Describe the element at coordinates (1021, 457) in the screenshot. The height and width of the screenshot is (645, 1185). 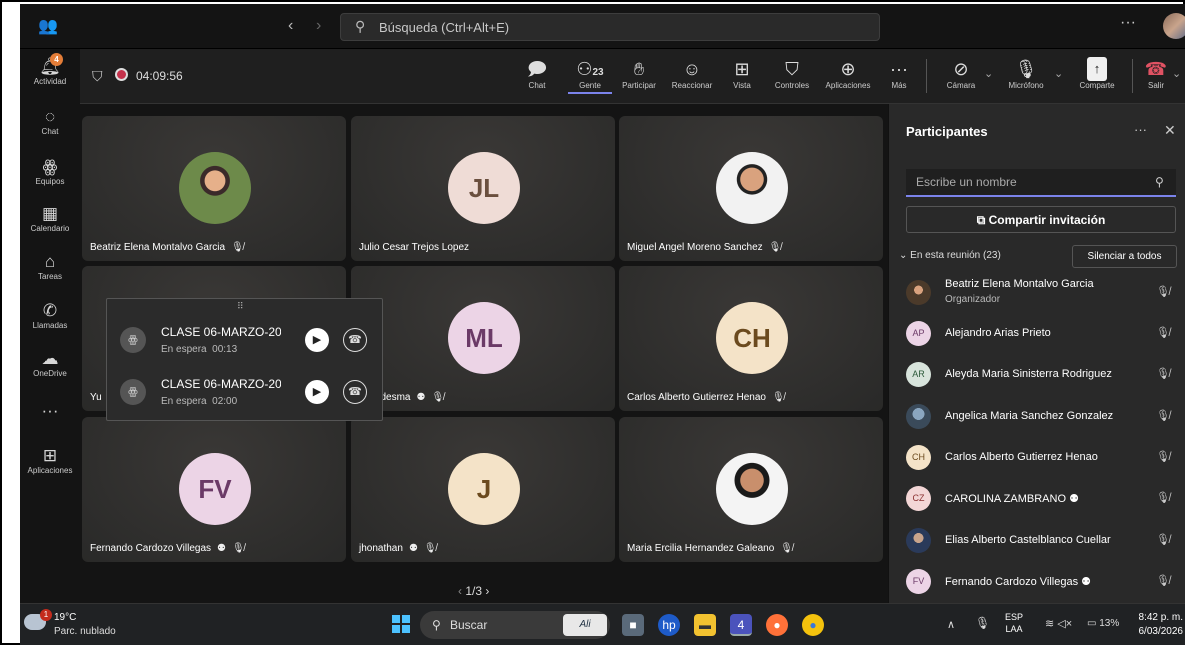
I see `participant-name: Carlos Alberto Gutierrez Henao` at that location.